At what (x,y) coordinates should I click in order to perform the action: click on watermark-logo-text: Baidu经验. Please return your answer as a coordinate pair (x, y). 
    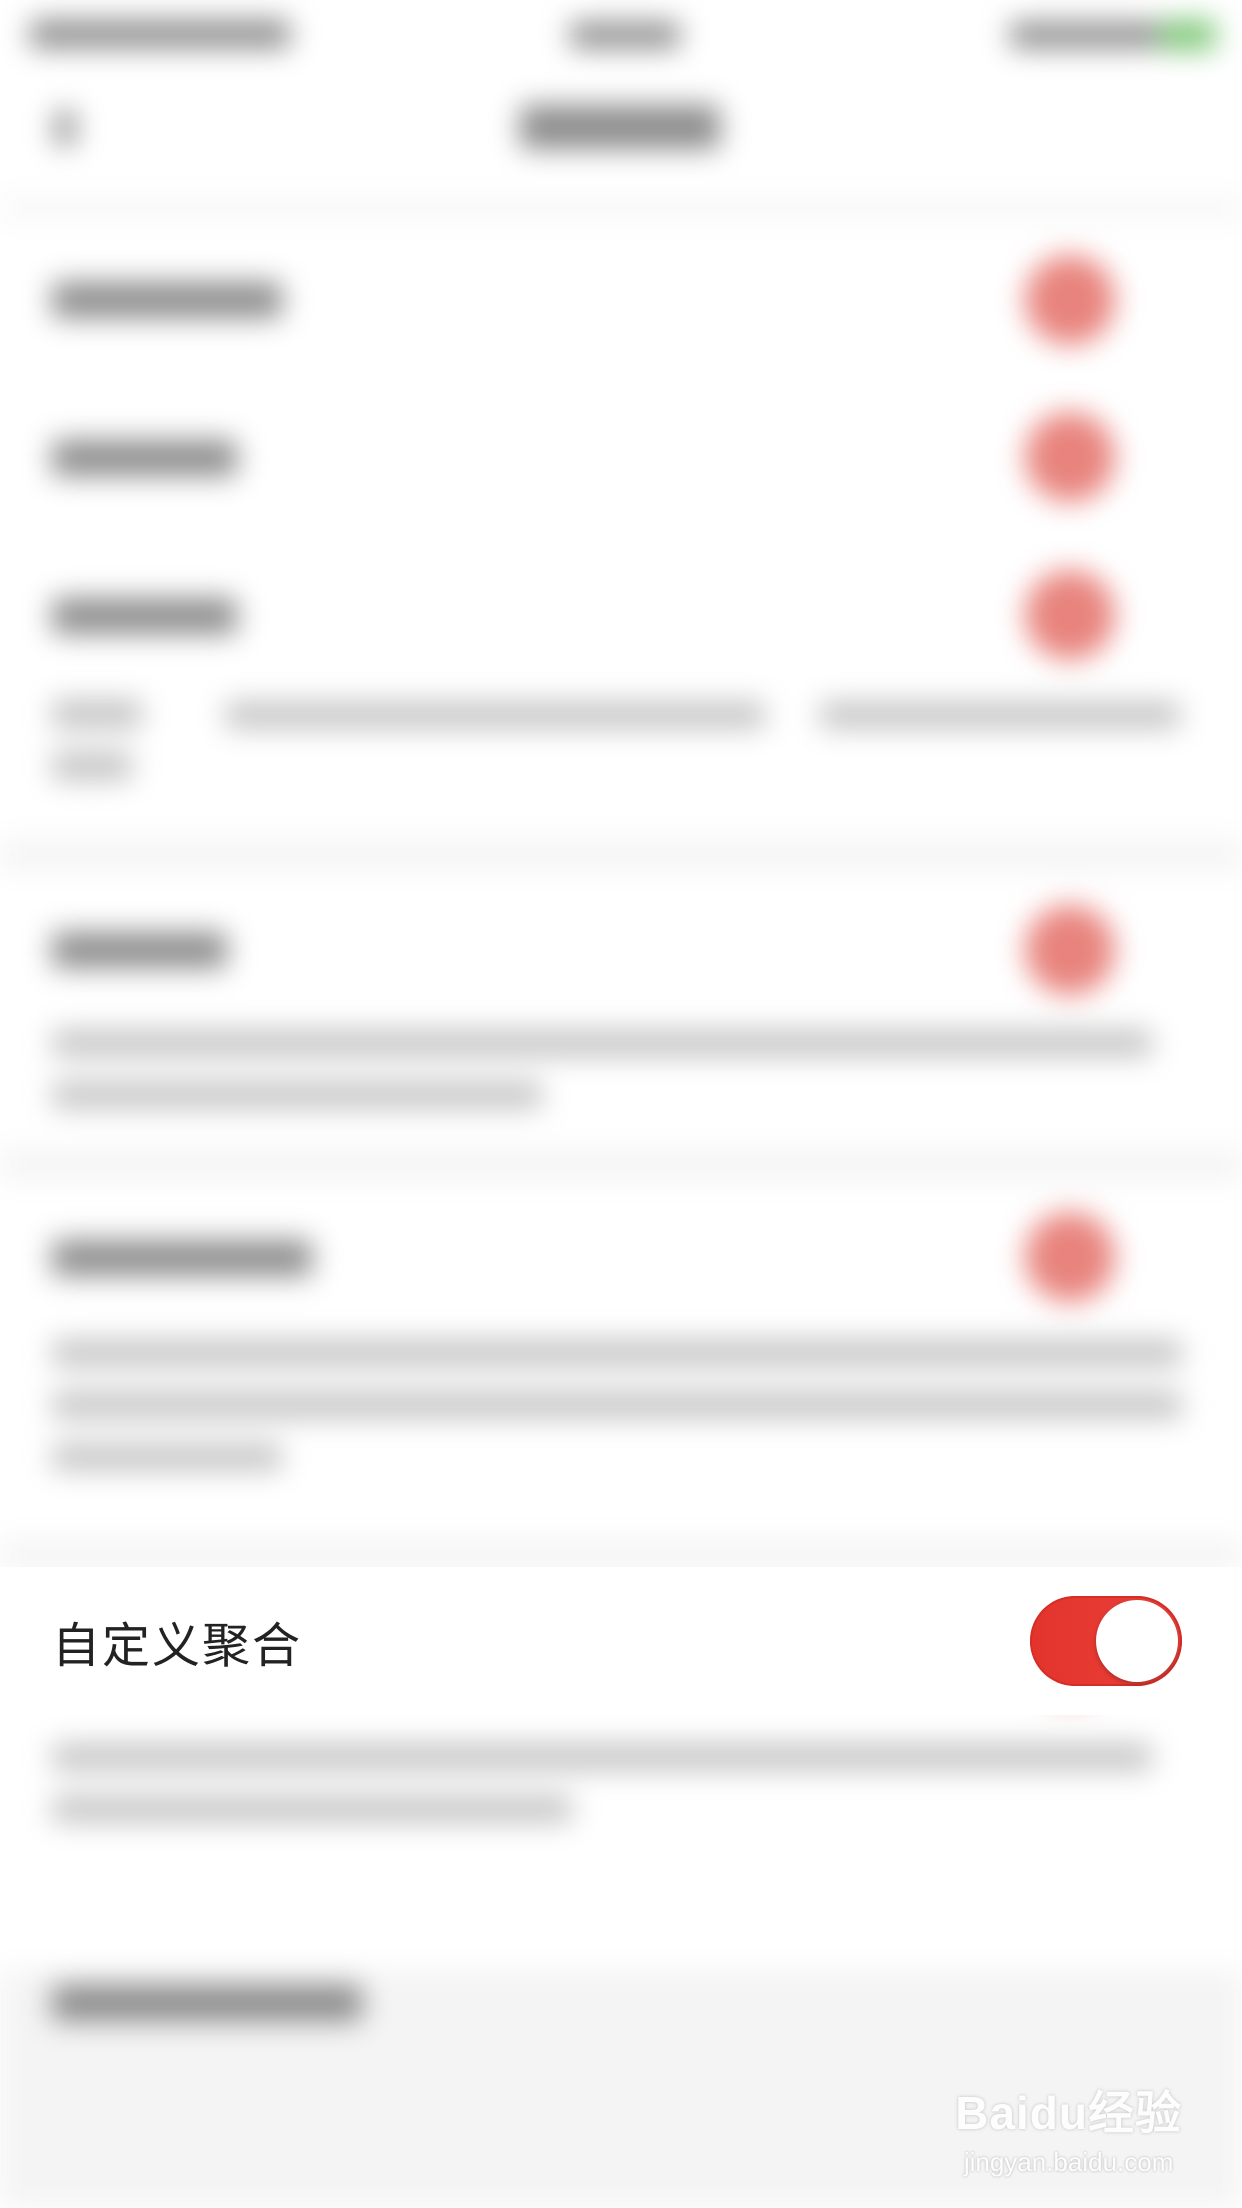
    Looking at the image, I should click on (1068, 2113).